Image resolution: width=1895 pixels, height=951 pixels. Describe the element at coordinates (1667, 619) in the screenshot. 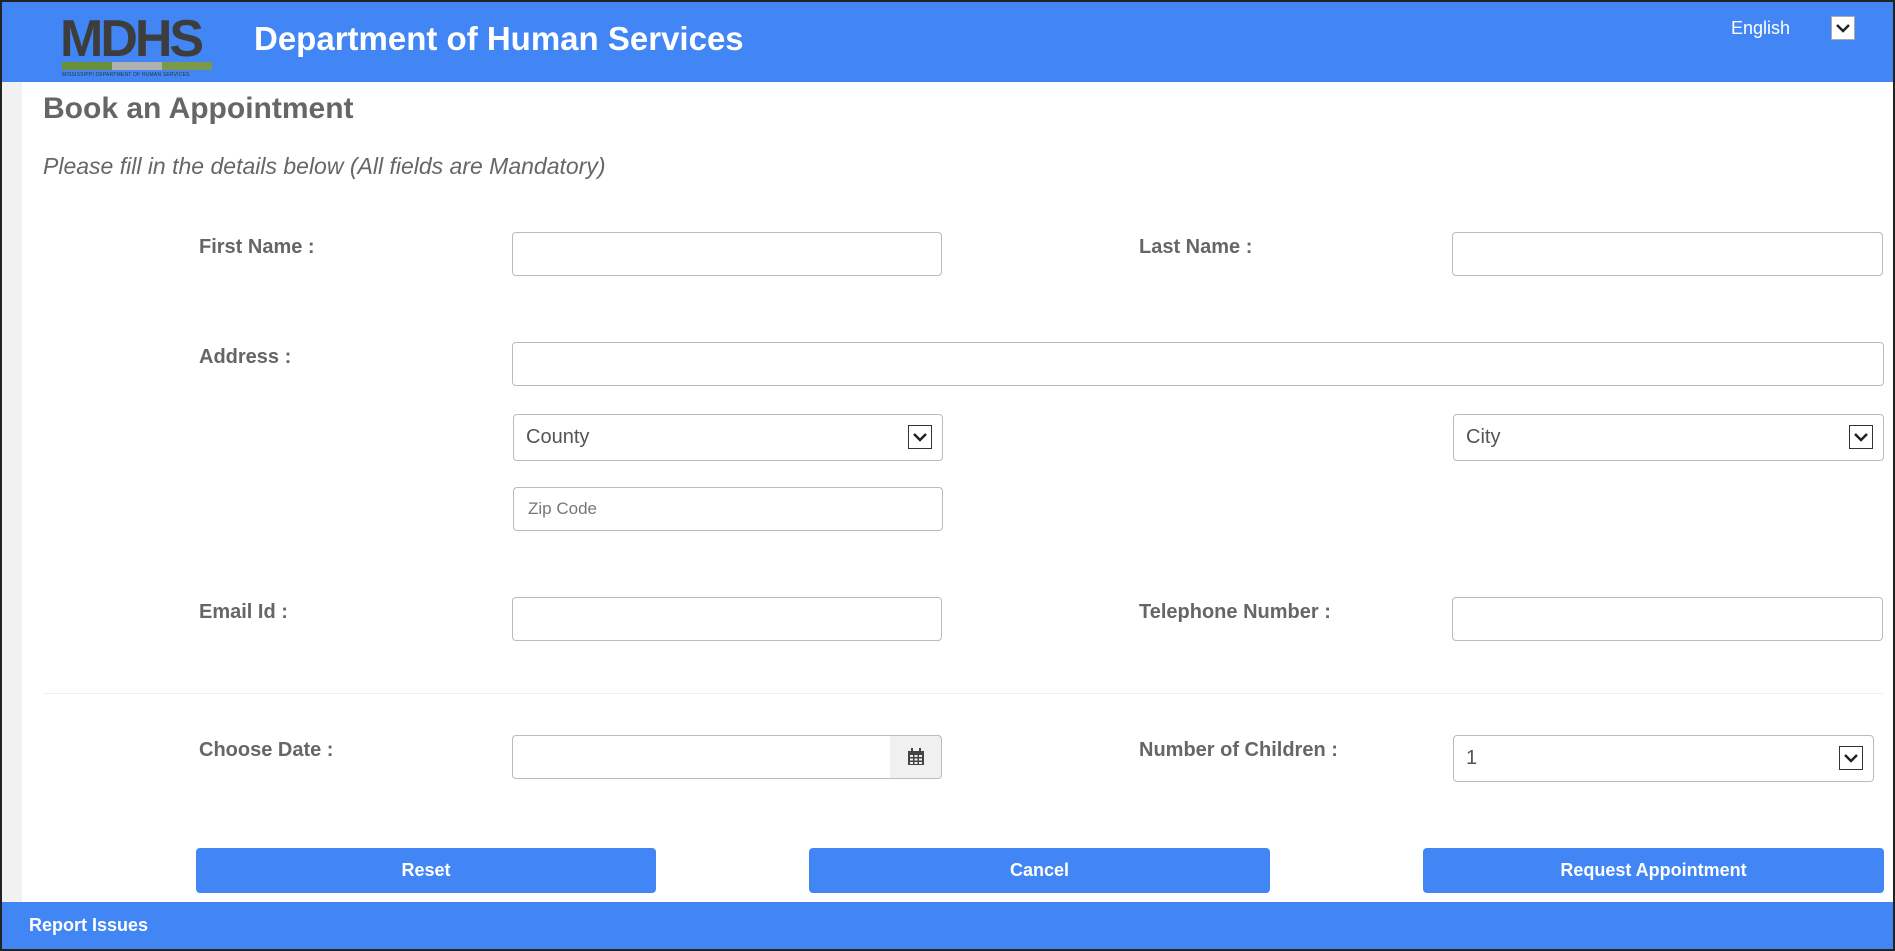

I see `telephone-input` at that location.